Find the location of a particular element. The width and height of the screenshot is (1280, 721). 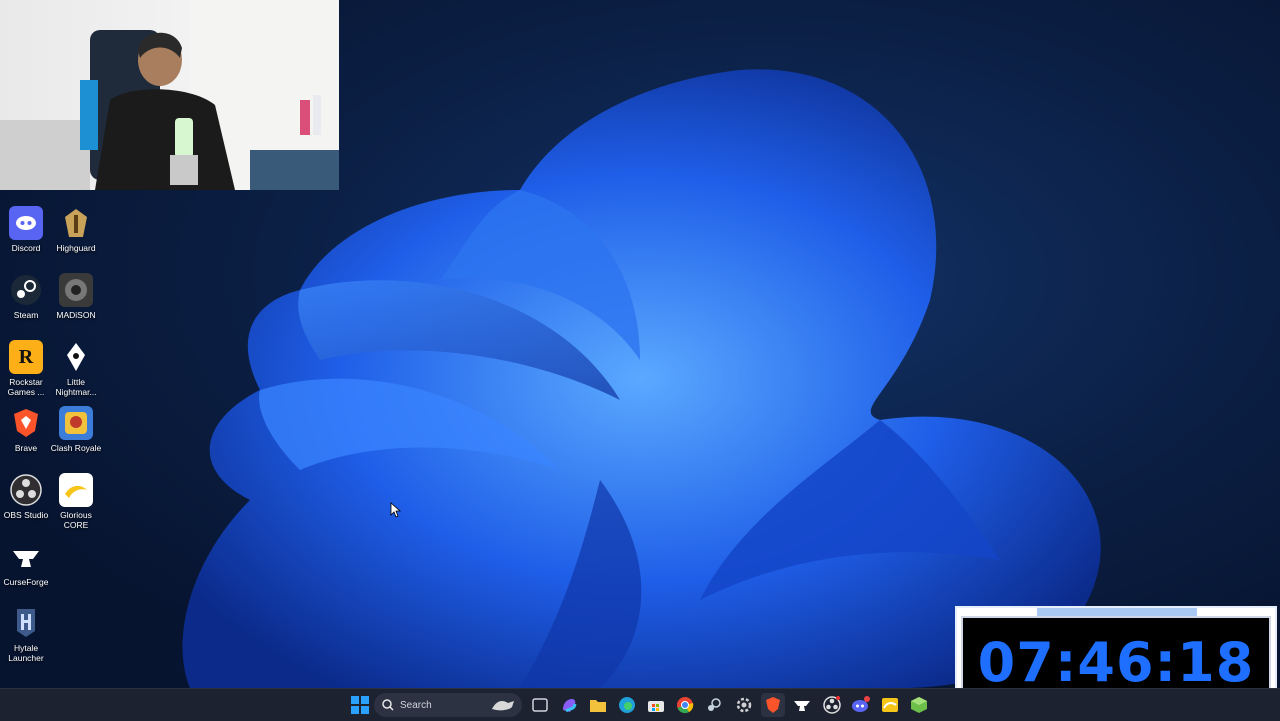

timer-text: 07:46:18 is located at coordinates (1116, 662).